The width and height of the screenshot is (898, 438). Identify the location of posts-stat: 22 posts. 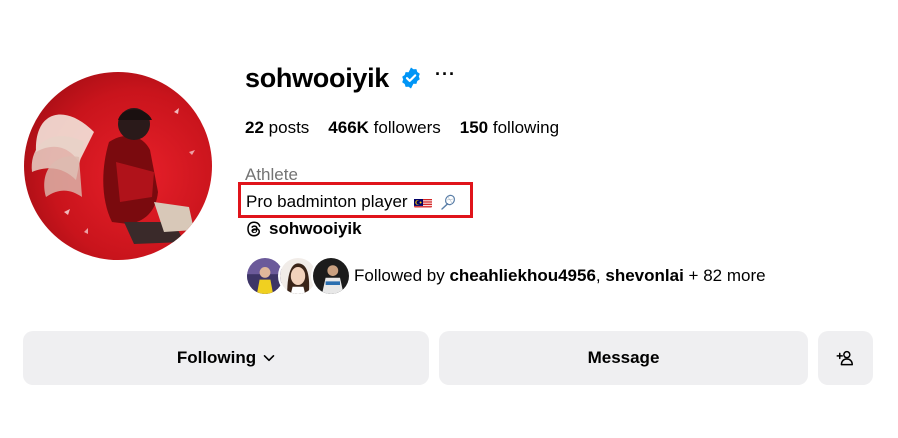
(277, 128).